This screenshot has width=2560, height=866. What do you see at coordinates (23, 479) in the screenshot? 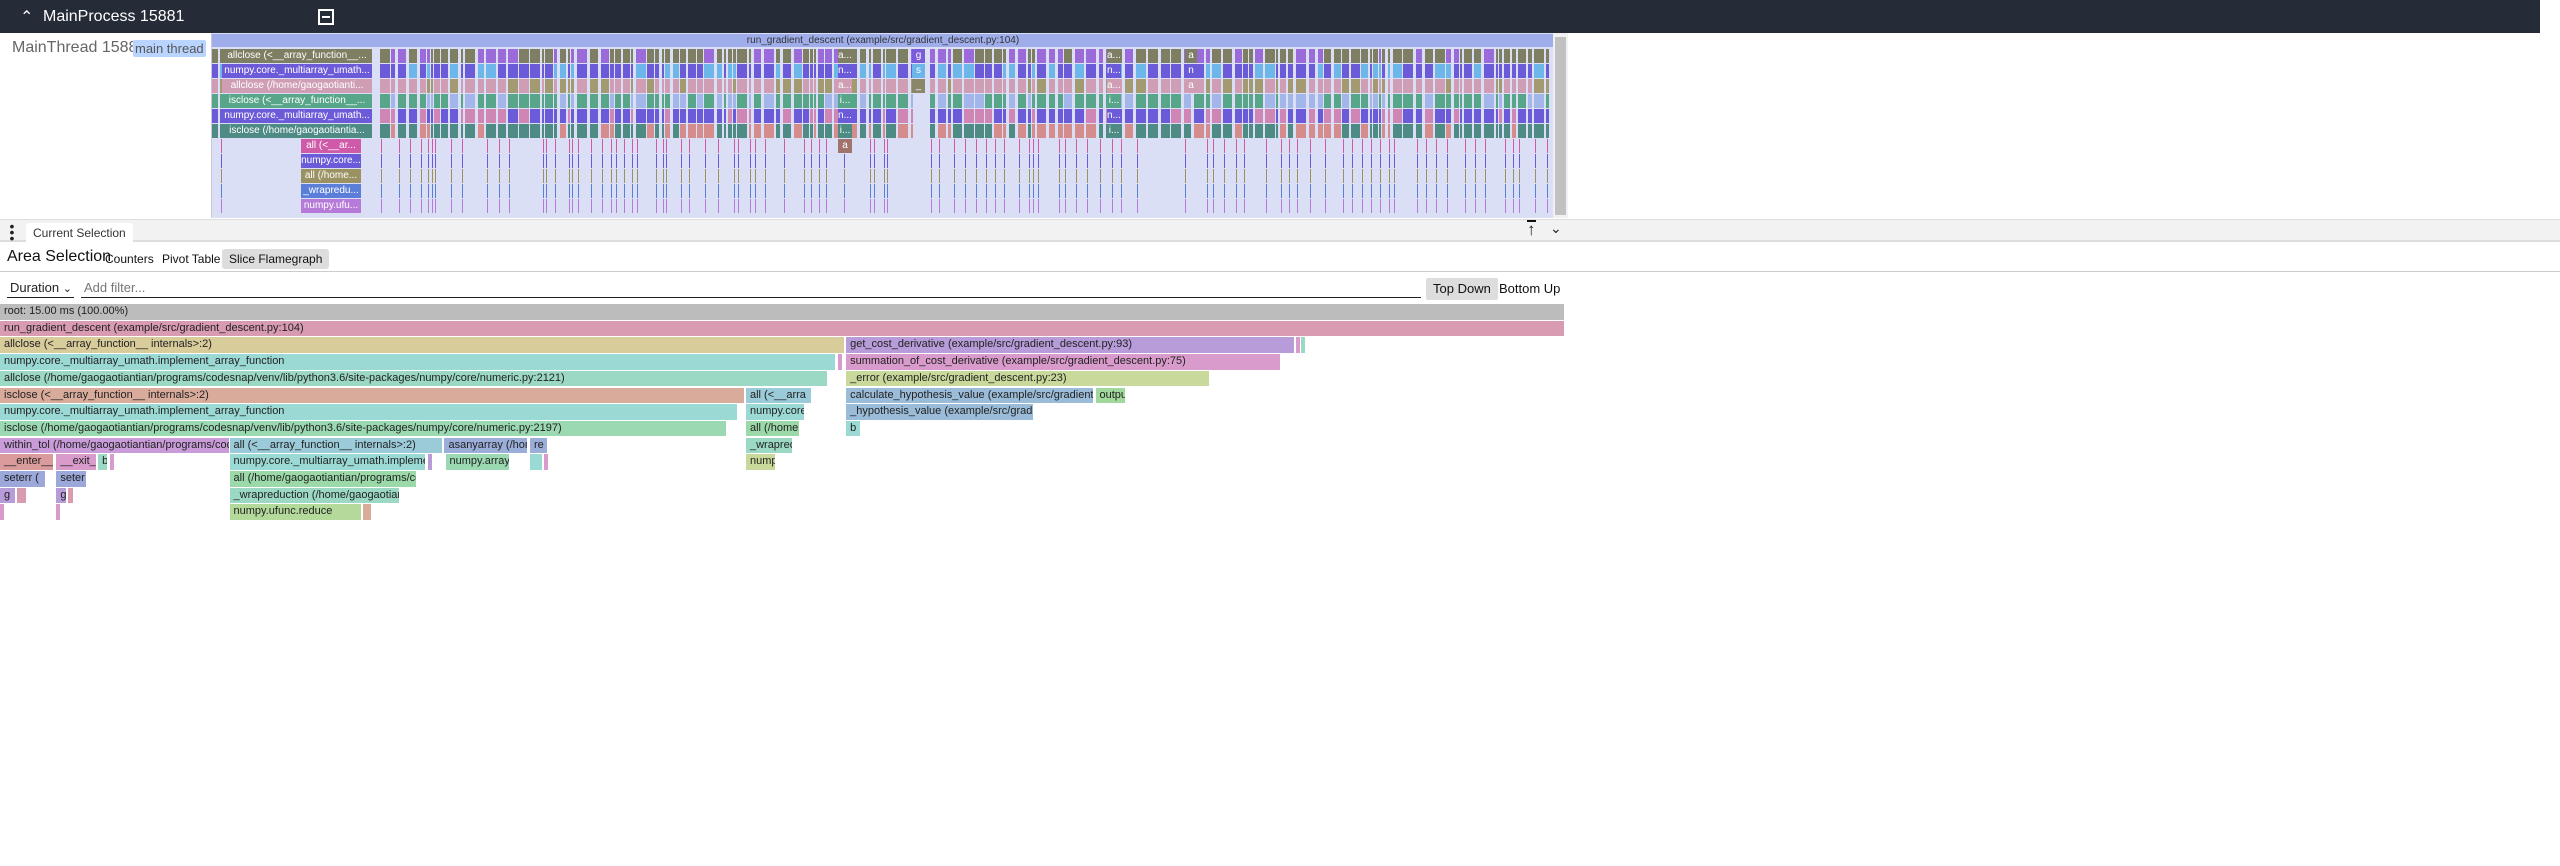
I see `flamegraph-bar: seterr (` at bounding box center [23, 479].